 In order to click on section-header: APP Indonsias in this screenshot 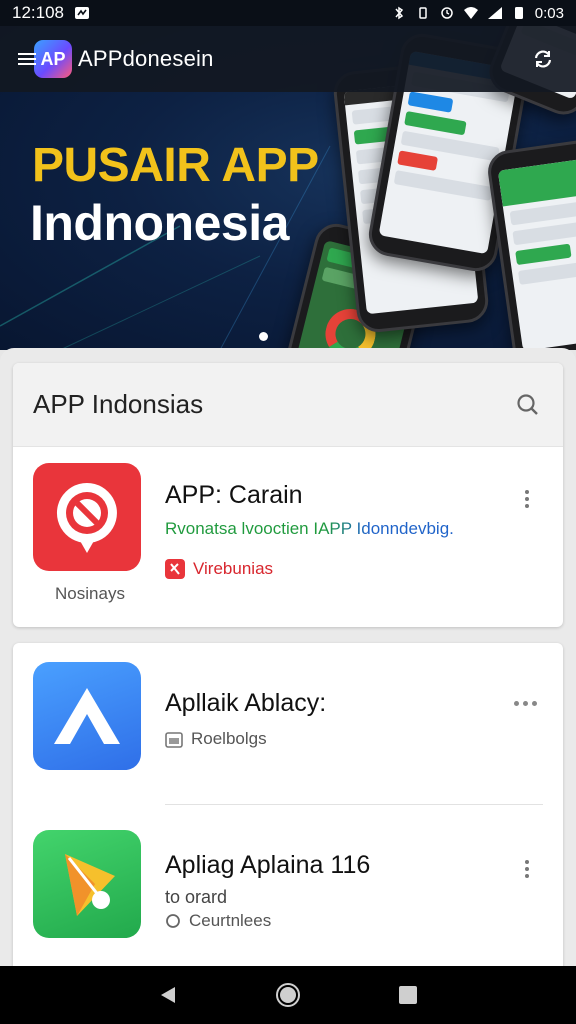, I will do `click(288, 405)`.